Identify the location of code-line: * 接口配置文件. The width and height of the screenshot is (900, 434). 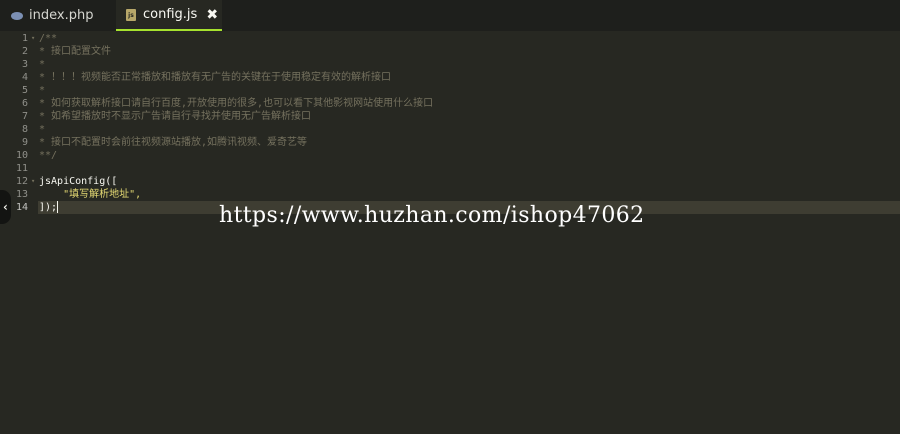
(75, 51).